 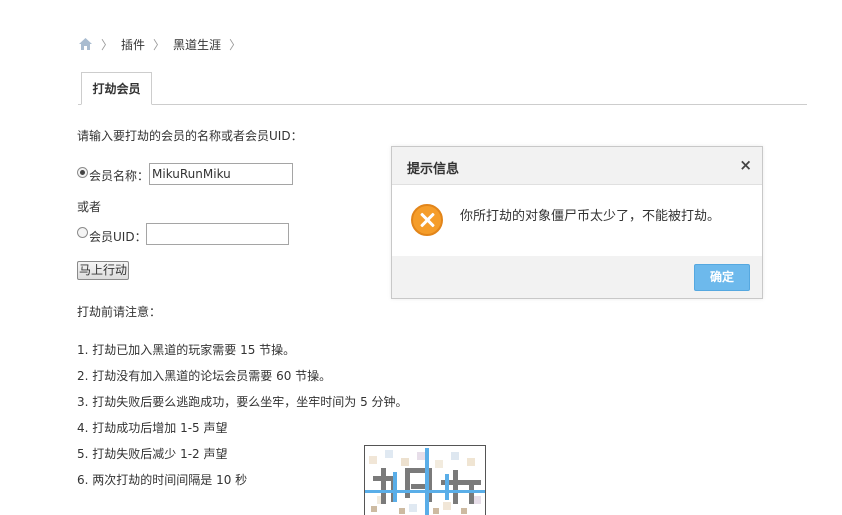 What do you see at coordinates (197, 44) in the screenshot?
I see `breadcrumb-item-gang-career: 黑道生涯` at bounding box center [197, 44].